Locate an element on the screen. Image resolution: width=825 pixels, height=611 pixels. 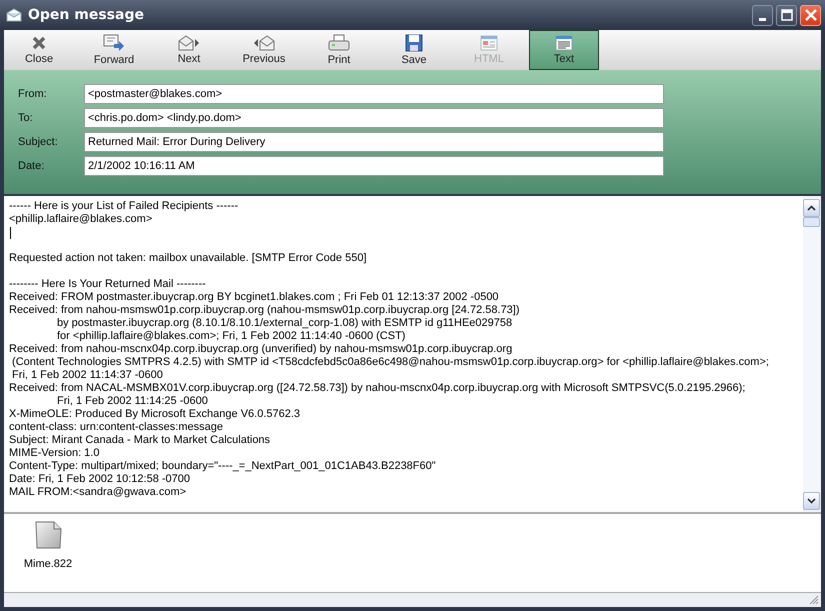
text-line: Received: from nahou-msmsw01p.corp.ibuycrap.org (nahou-msmsw01p.corp.ibuycrap.org [24.72.58.73]) is located at coordinates (265, 310).